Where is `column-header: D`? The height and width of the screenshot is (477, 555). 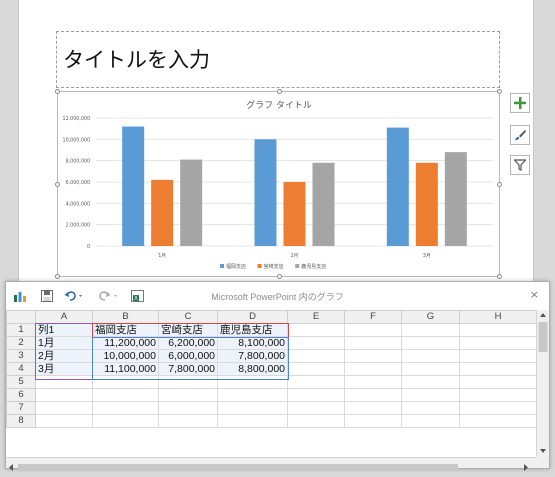
column-header: D is located at coordinates (252, 317).